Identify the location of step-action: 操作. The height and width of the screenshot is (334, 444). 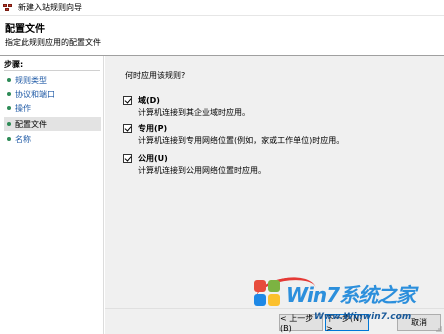
(52, 108).